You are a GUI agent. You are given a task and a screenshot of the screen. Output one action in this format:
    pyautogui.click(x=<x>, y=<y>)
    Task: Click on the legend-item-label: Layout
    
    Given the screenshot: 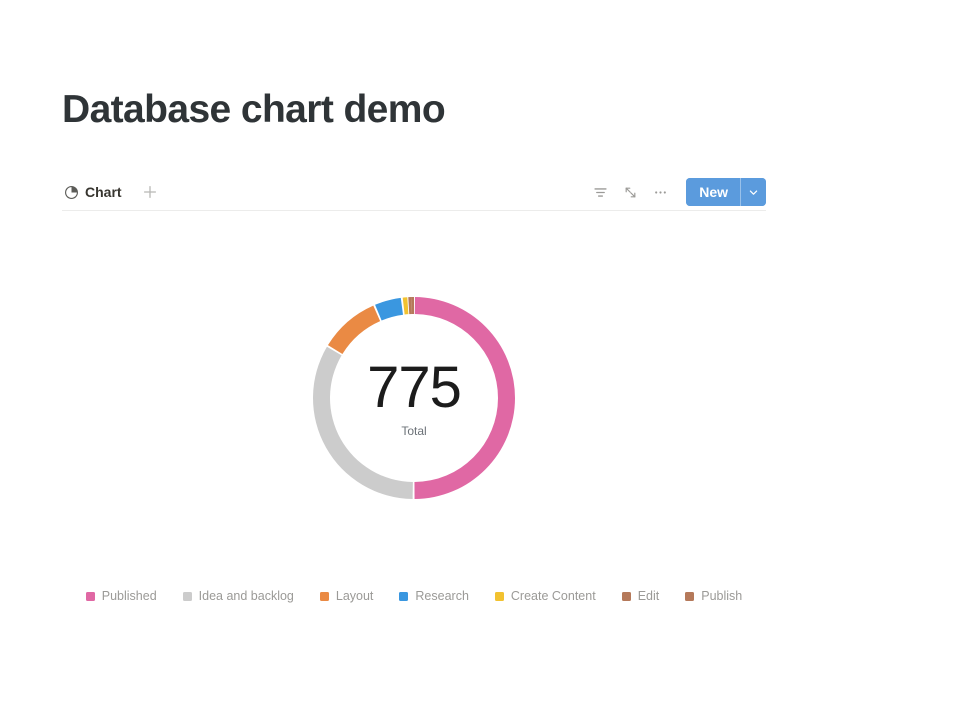 What is the action you would take?
    pyautogui.click(x=354, y=596)
    